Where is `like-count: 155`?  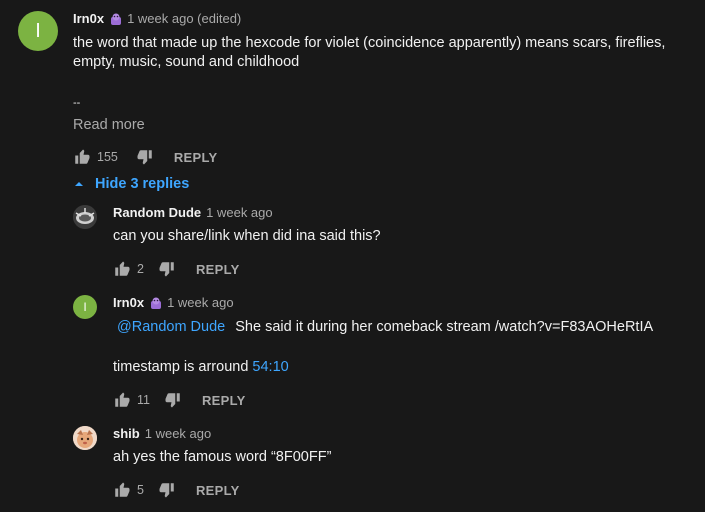
like-count: 155 is located at coordinates (107, 157).